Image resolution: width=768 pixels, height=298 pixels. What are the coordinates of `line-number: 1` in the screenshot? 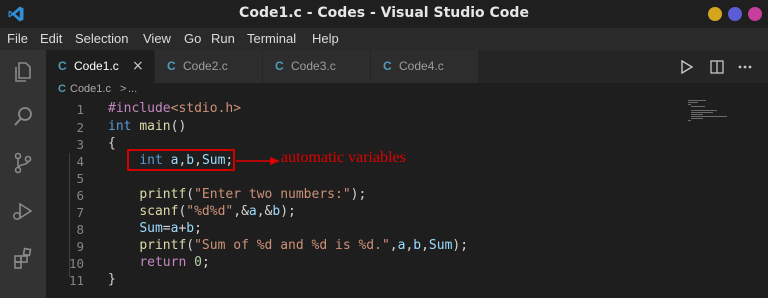 It's located at (80, 109).